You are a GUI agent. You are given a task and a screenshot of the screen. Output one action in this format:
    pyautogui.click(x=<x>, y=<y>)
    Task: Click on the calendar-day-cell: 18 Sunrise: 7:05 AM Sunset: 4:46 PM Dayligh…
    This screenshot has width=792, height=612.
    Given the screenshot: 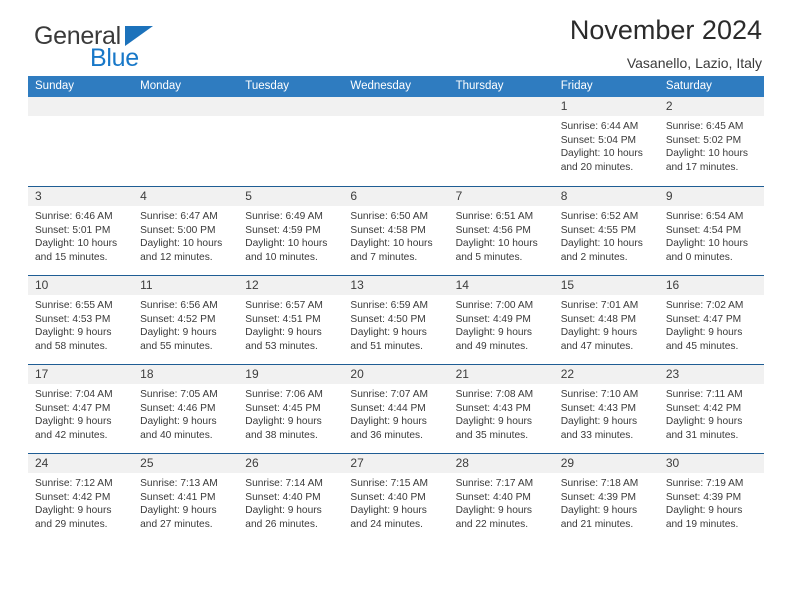 What is the action you would take?
    pyautogui.click(x=186, y=409)
    